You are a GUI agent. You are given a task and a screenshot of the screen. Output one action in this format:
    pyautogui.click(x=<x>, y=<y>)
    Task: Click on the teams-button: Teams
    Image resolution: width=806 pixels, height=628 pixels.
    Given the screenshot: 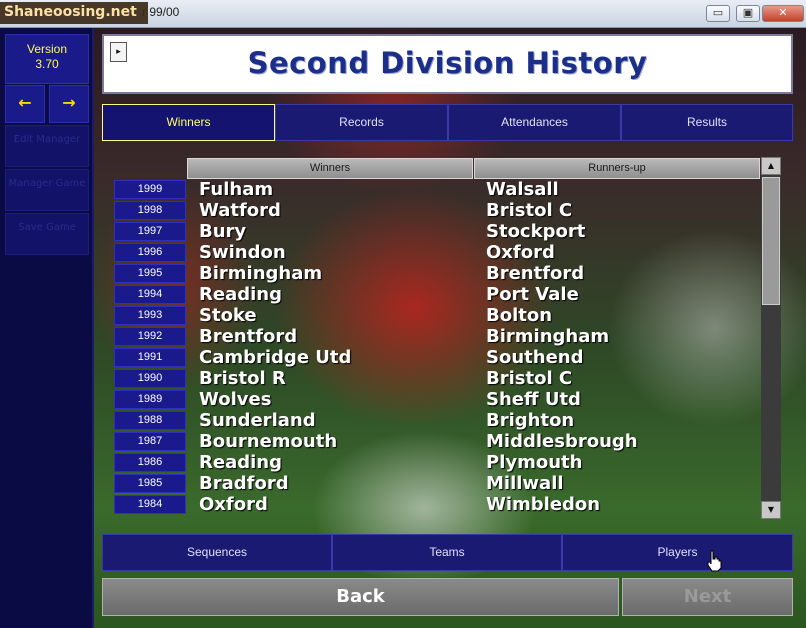 What is the action you would take?
    pyautogui.click(x=447, y=552)
    